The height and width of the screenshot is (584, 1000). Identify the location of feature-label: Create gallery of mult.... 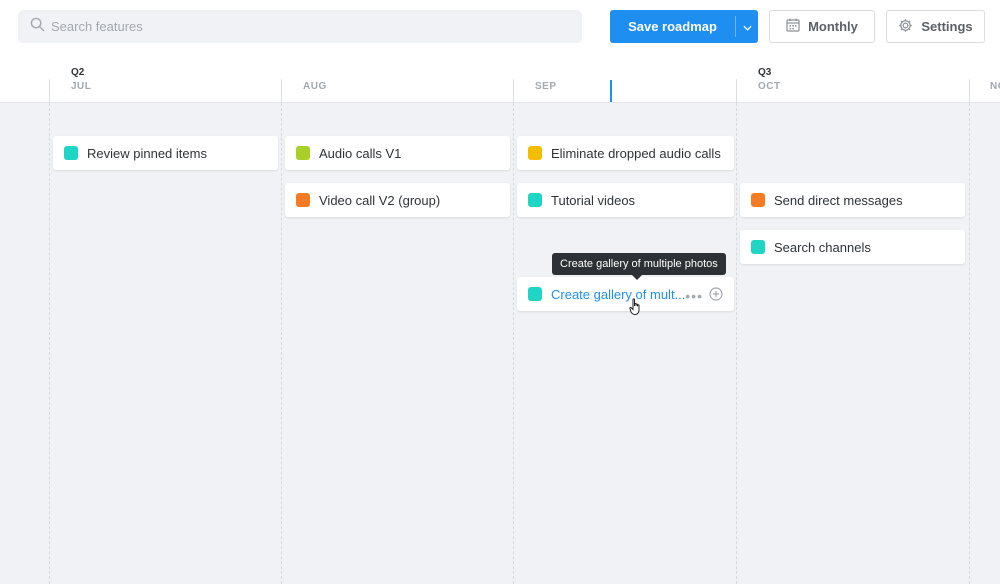
(618, 294).